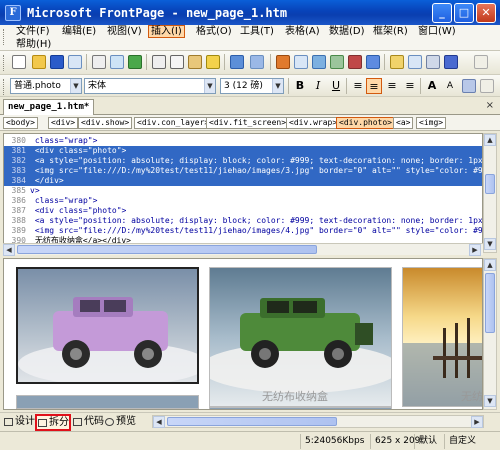 This screenshot has width=500, height=450. What do you see at coordinates (53, 422) in the screenshot?
I see `split-view-button: 拆分` at bounding box center [53, 422].